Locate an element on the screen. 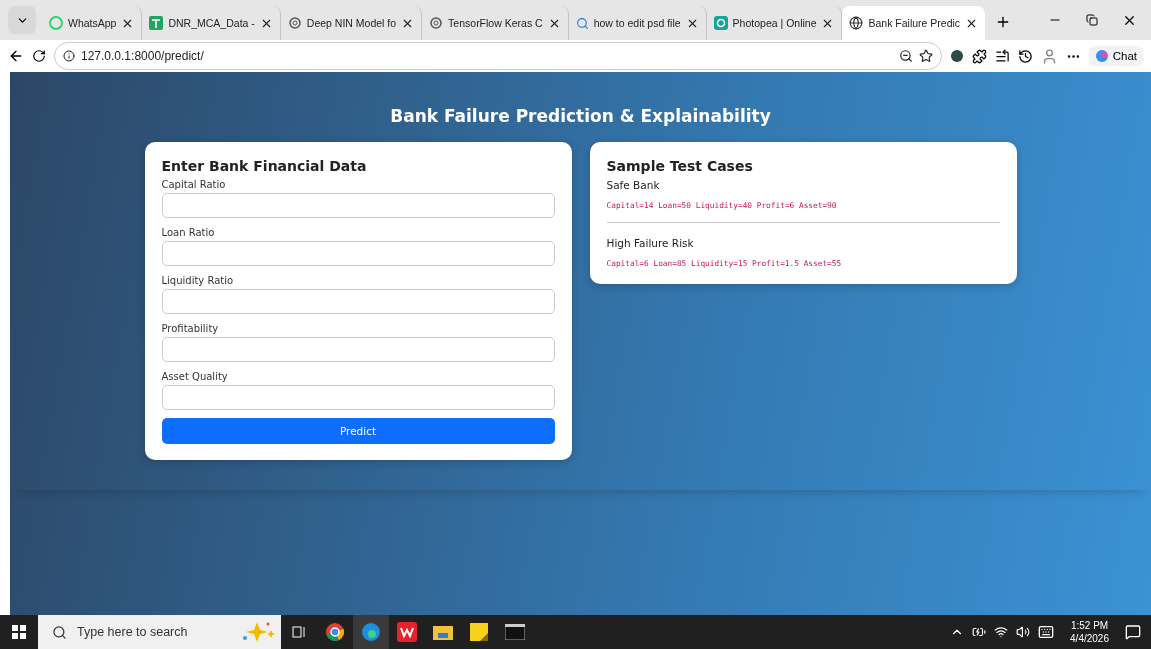 The image size is (1151, 649). puzzle-icon is located at coordinates (979, 56).